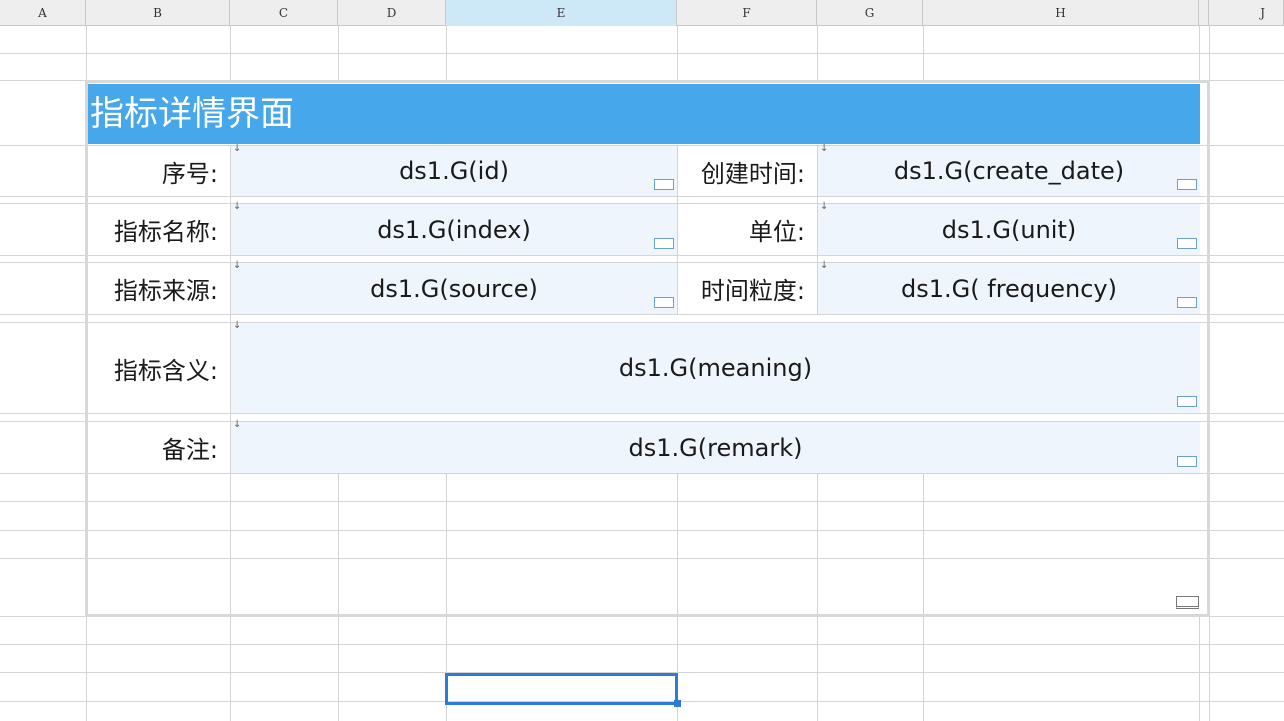 The width and height of the screenshot is (1284, 721). Describe the element at coordinates (1187, 602) in the screenshot. I see `report-block-marker-icon` at that location.